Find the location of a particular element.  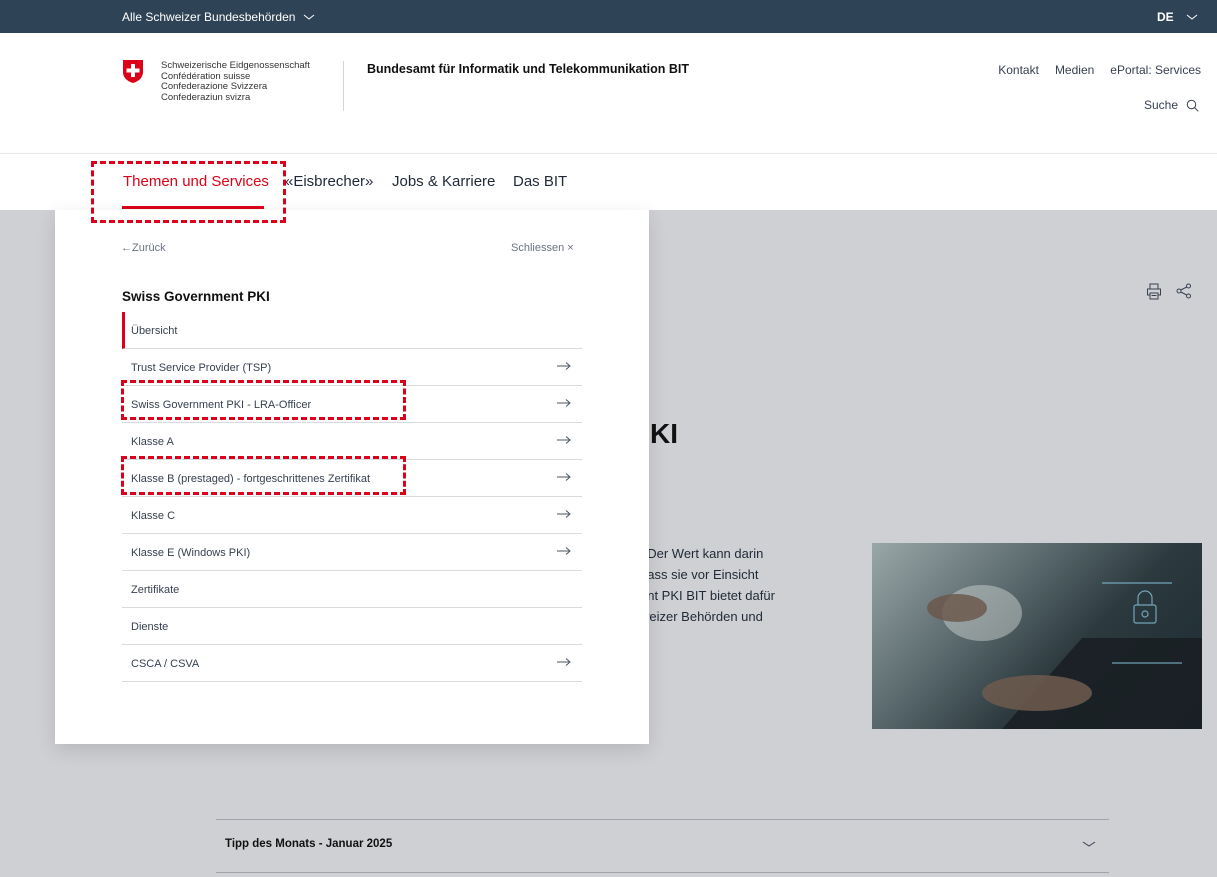

menu-item-uebersicht: Übersicht is located at coordinates (352, 330).